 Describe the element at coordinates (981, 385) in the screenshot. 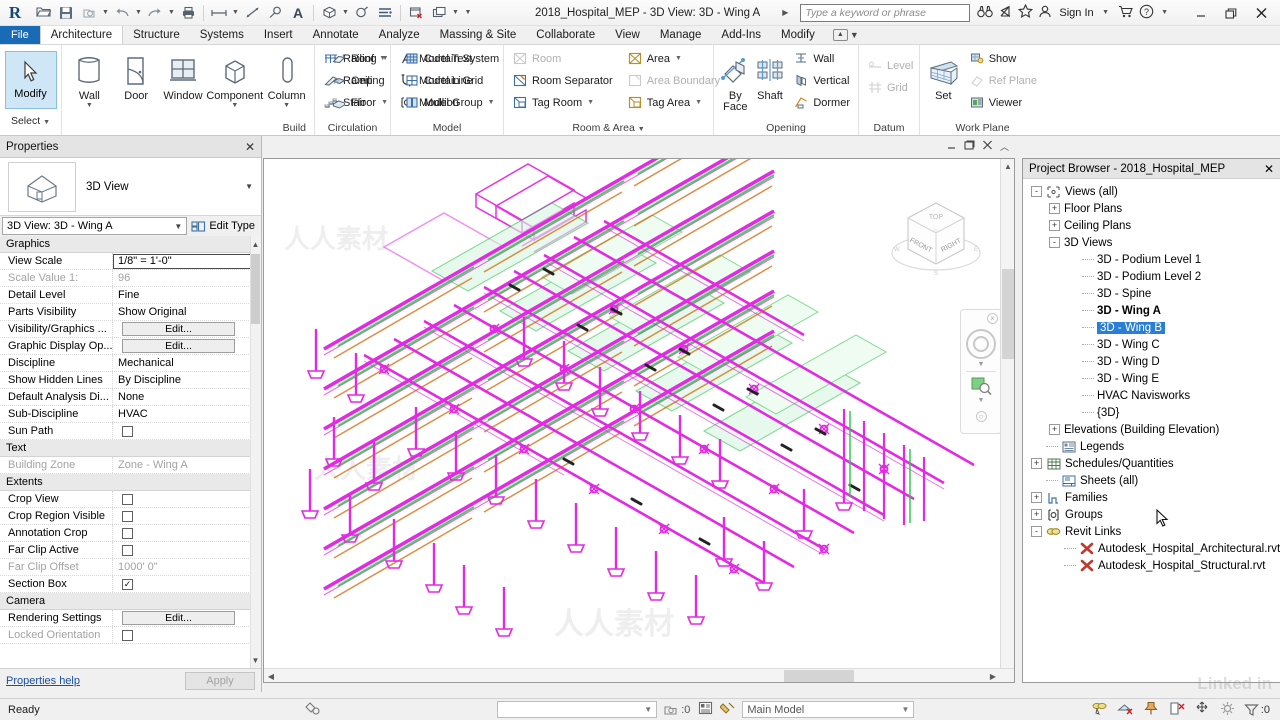

I see `zoom-tool-icon` at that location.